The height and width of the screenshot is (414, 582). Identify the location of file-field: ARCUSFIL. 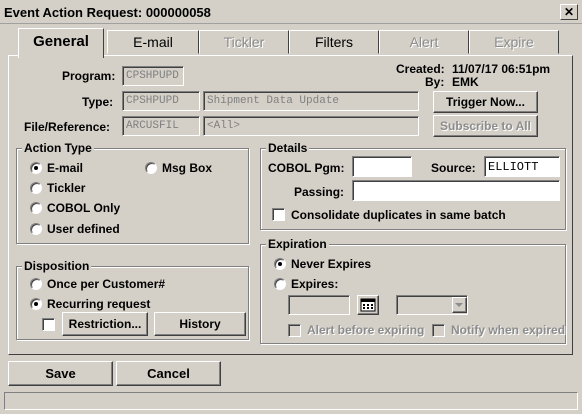
(161, 126).